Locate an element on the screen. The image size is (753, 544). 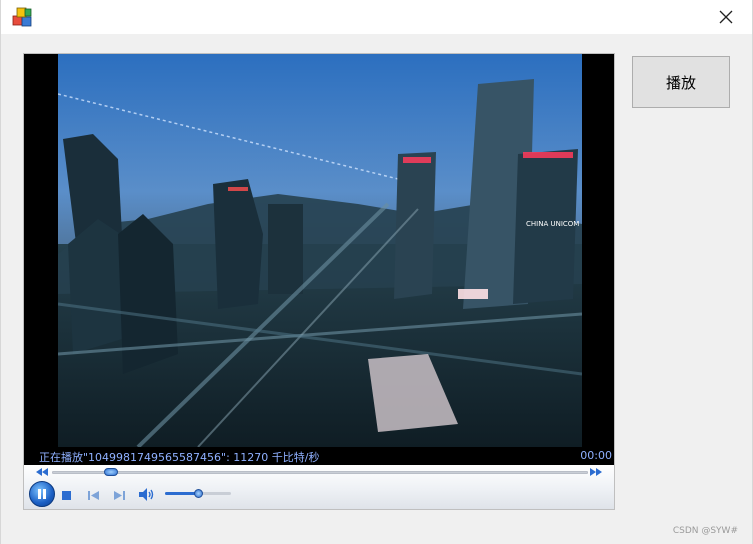
pause-icon is located at coordinates (42, 494).